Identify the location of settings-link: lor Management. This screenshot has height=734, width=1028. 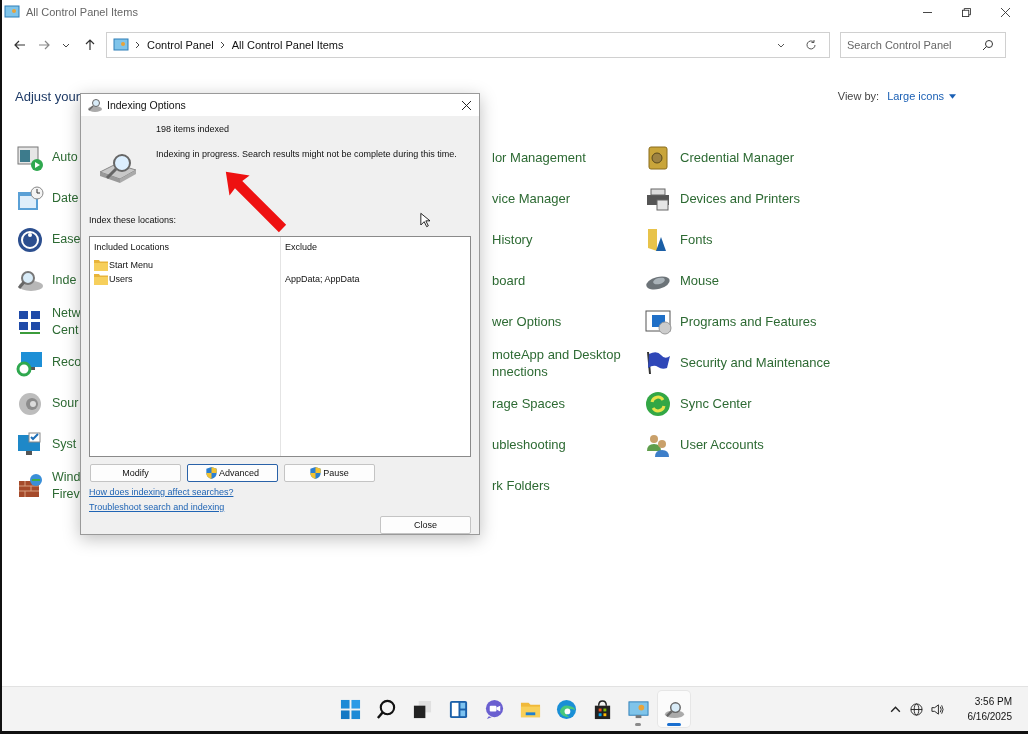
(539, 157).